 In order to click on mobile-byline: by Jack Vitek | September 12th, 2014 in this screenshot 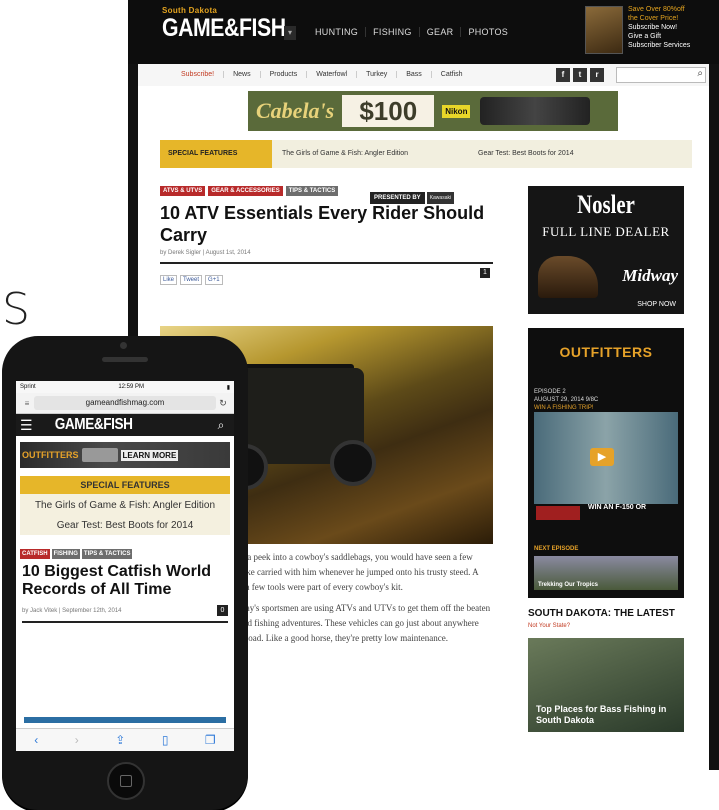, I will do `click(72, 610)`.